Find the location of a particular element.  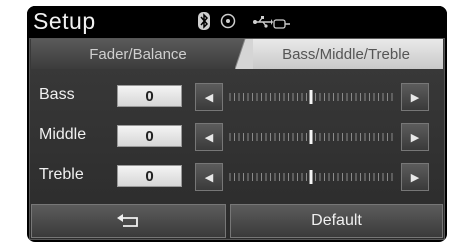

bass-slider is located at coordinates (311, 97).